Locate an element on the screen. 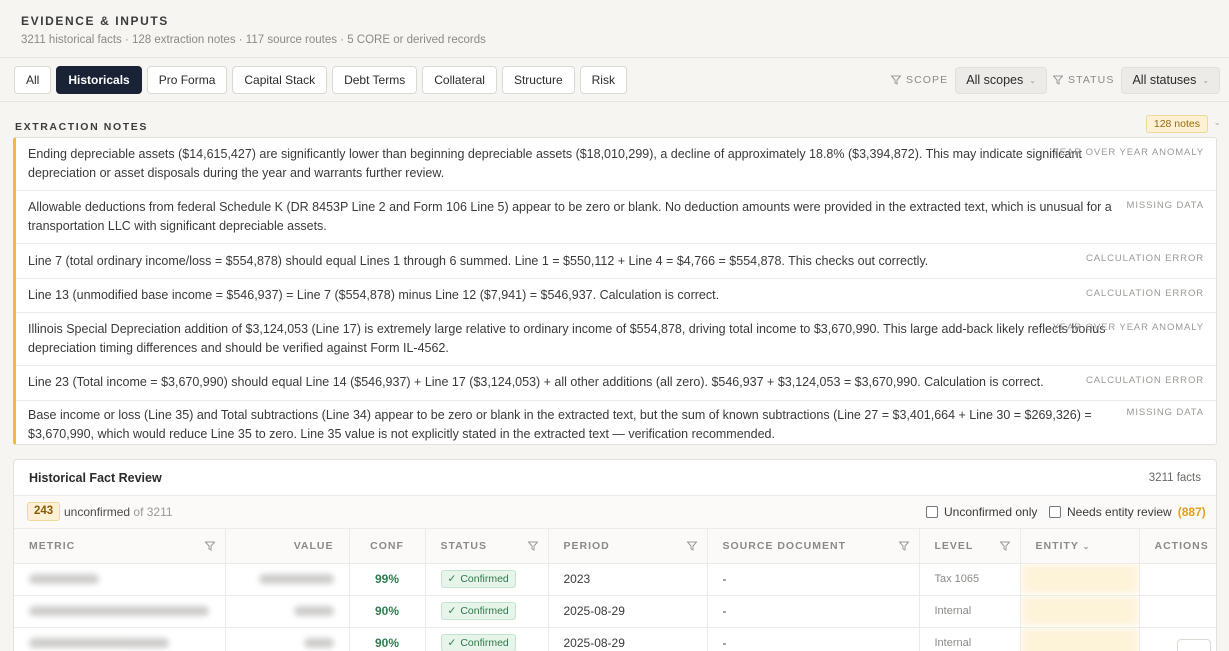 The image size is (1229, 651). column-header-actions: ACTIONS is located at coordinates (1177, 546).